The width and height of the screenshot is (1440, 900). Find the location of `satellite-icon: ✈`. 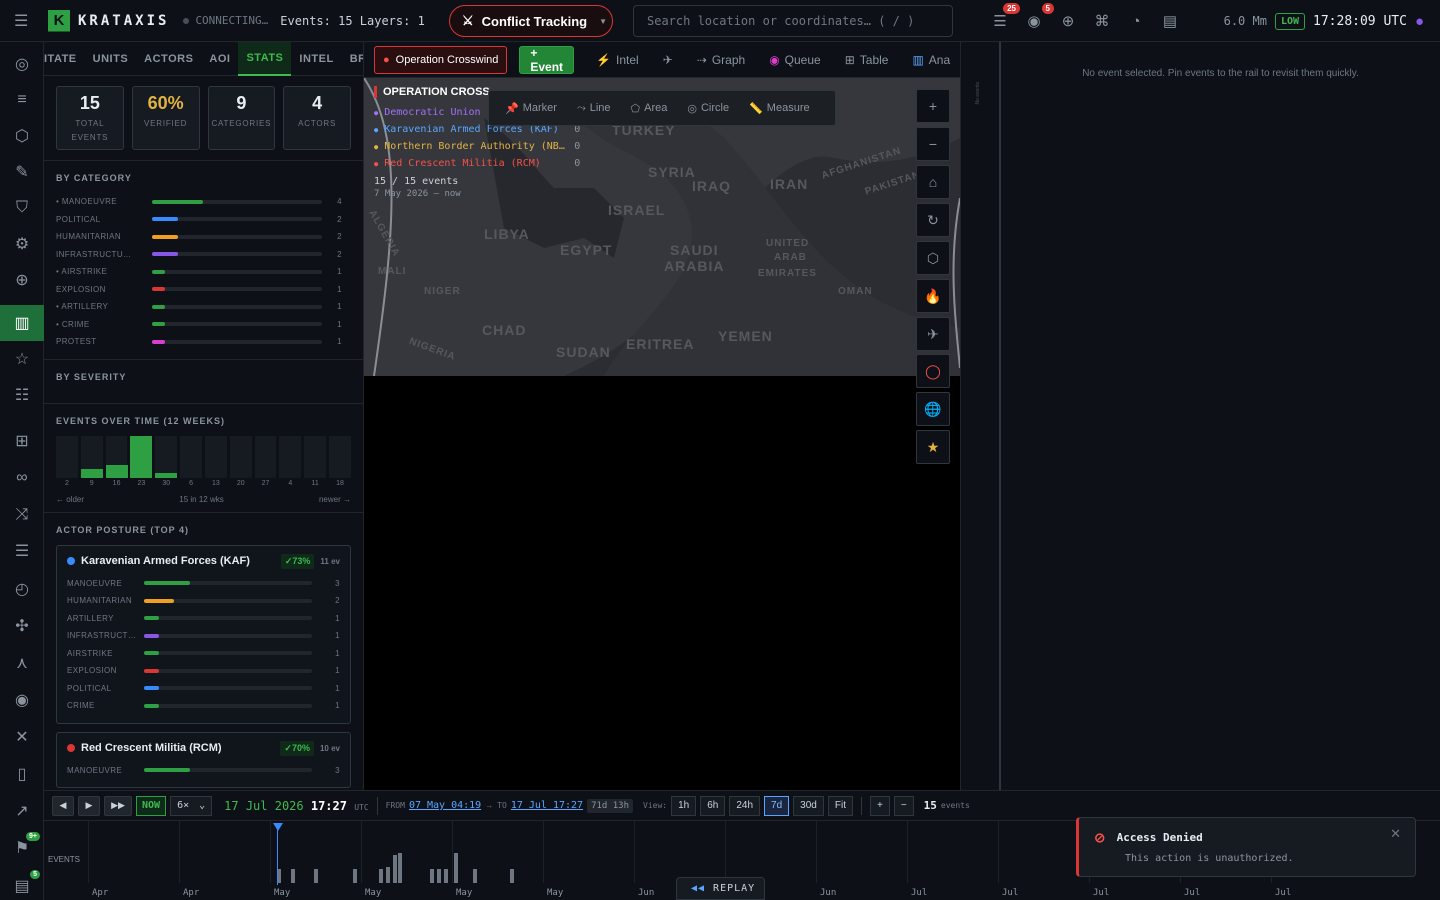

satellite-icon: ✈ is located at coordinates (933, 334).